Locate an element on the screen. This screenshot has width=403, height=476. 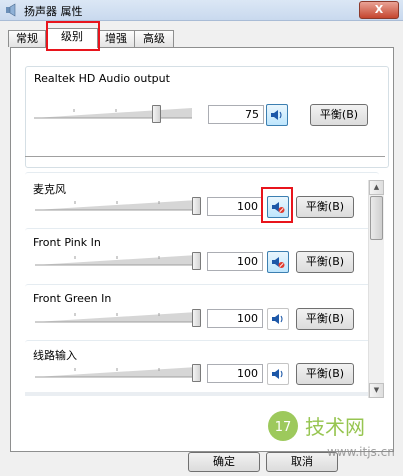
muted-speaker-icon is located at coordinates (278, 262).